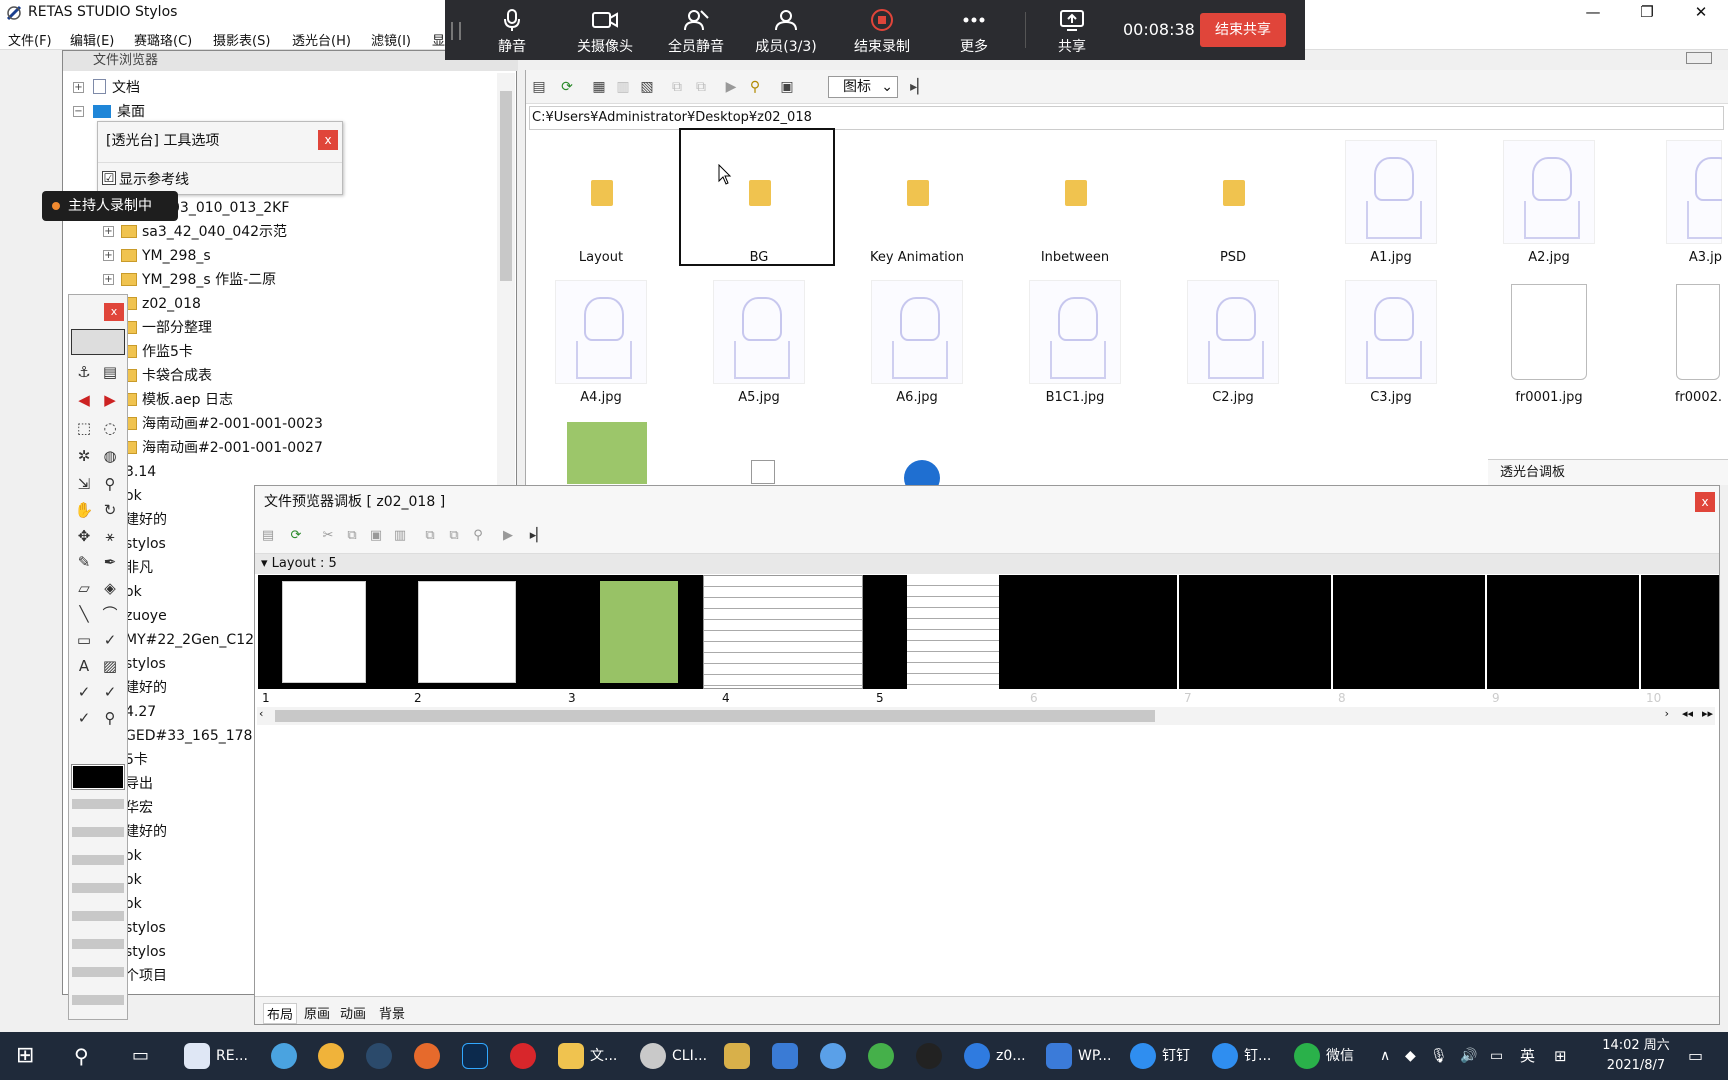 Image resolution: width=1728 pixels, height=1080 pixels. I want to click on preview-close-button: x, so click(1705, 502).